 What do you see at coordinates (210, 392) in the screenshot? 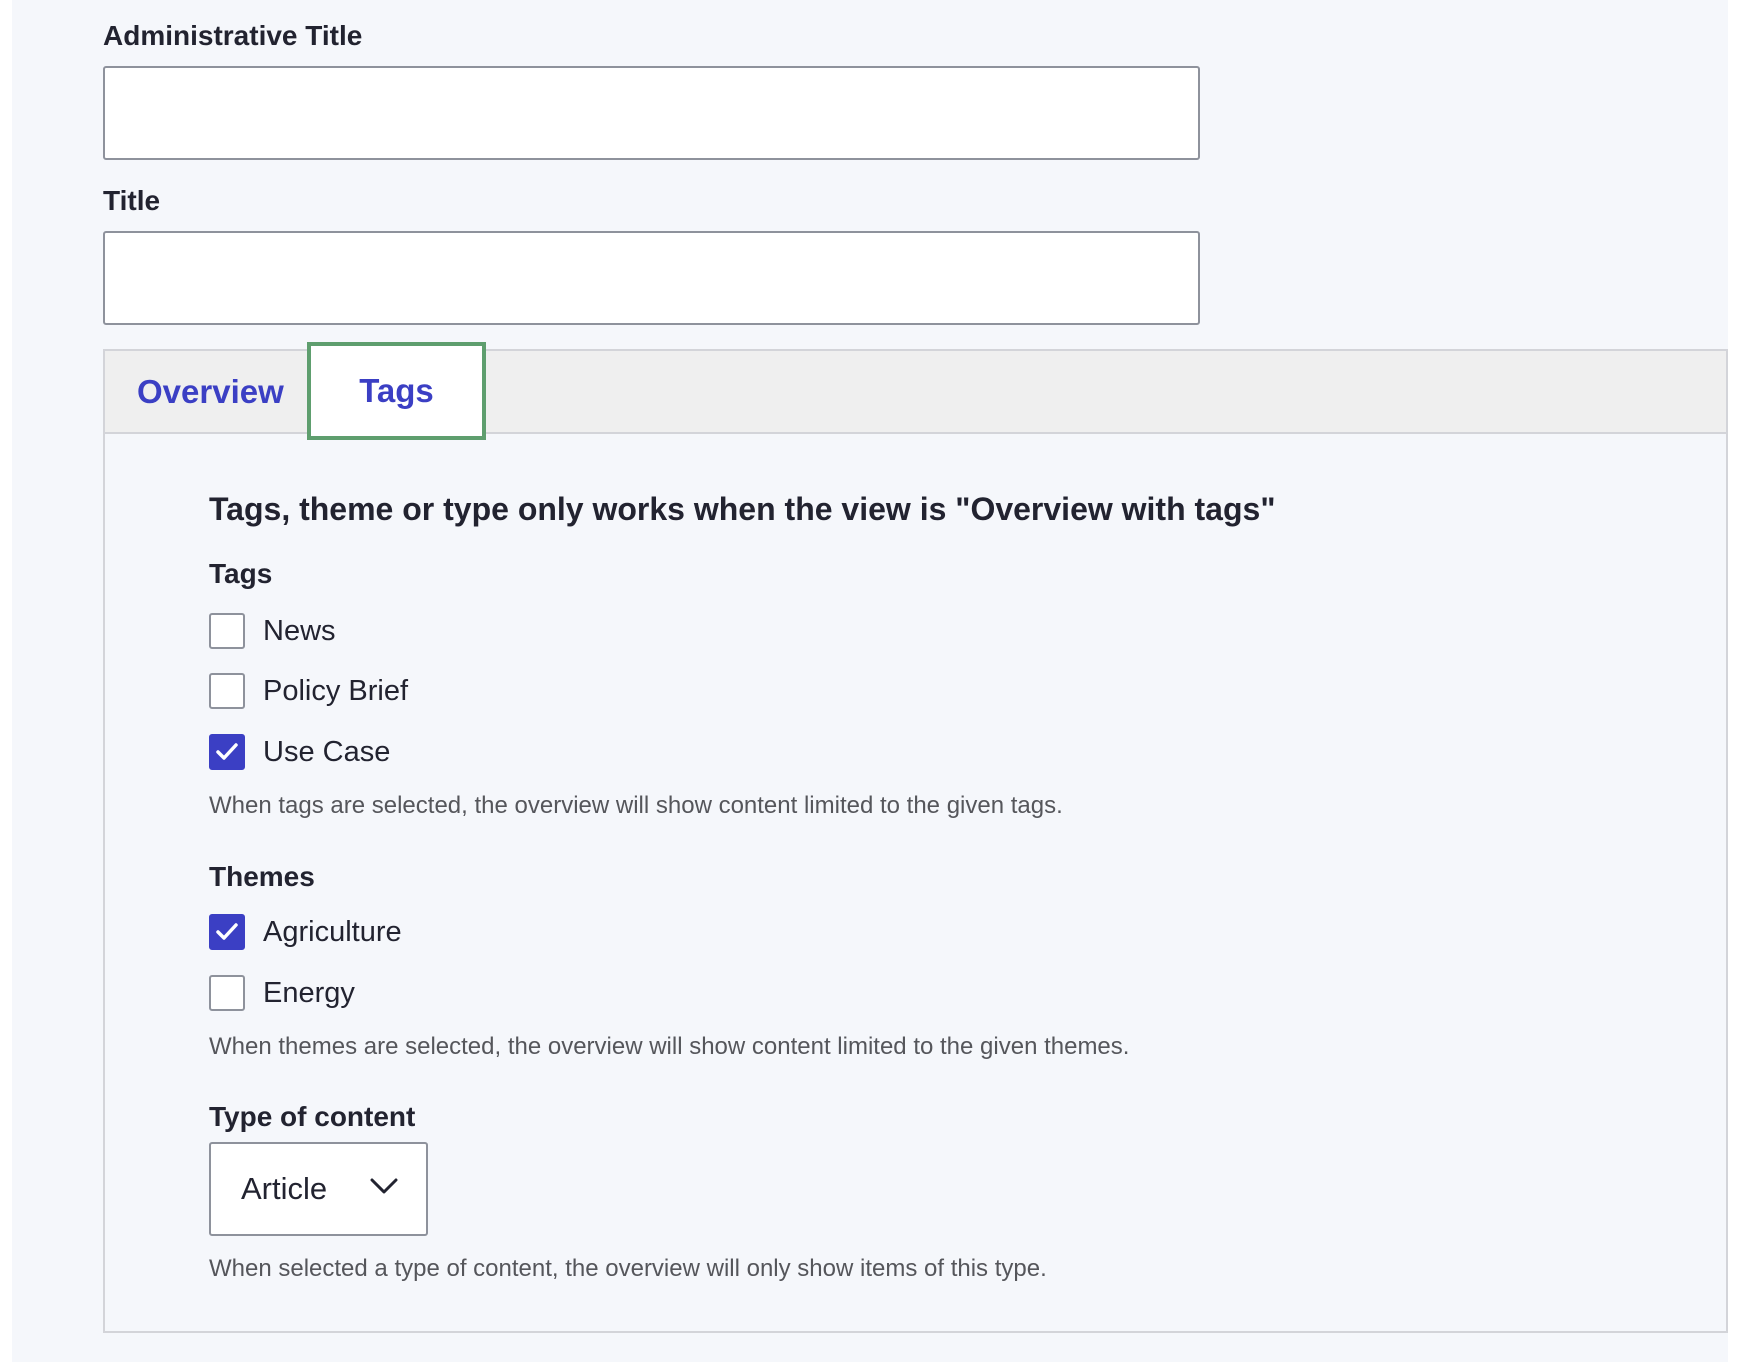
I see `tab-overview: Overview` at bounding box center [210, 392].